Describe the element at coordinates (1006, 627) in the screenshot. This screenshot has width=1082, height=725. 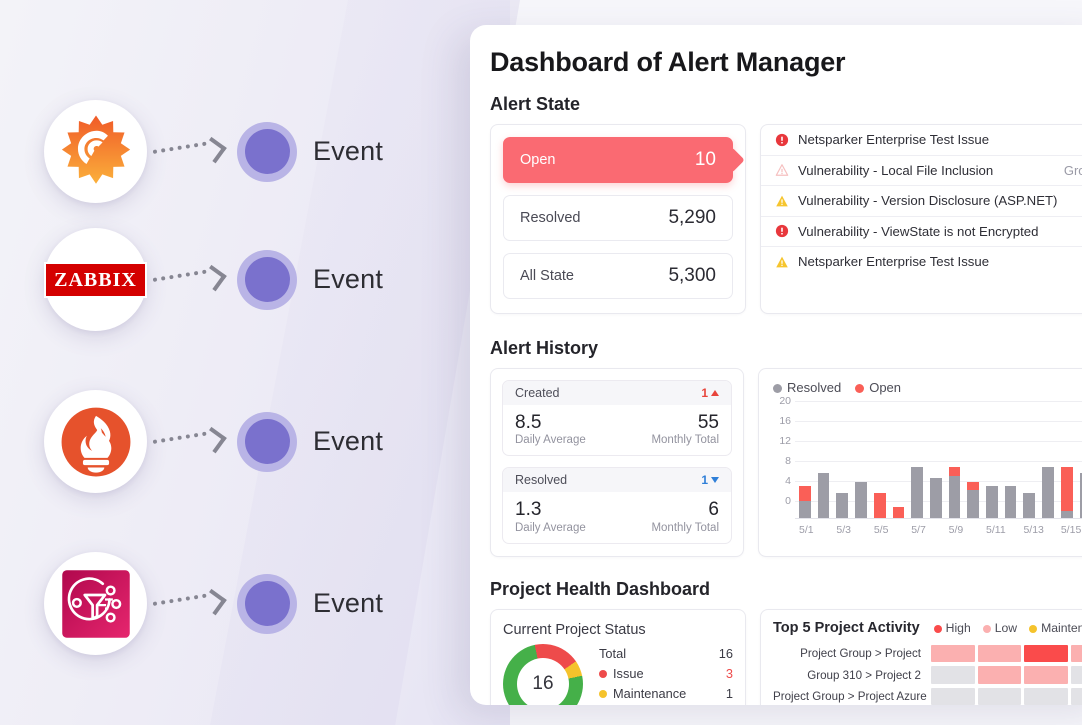
I see `legend-label: Low` at that location.